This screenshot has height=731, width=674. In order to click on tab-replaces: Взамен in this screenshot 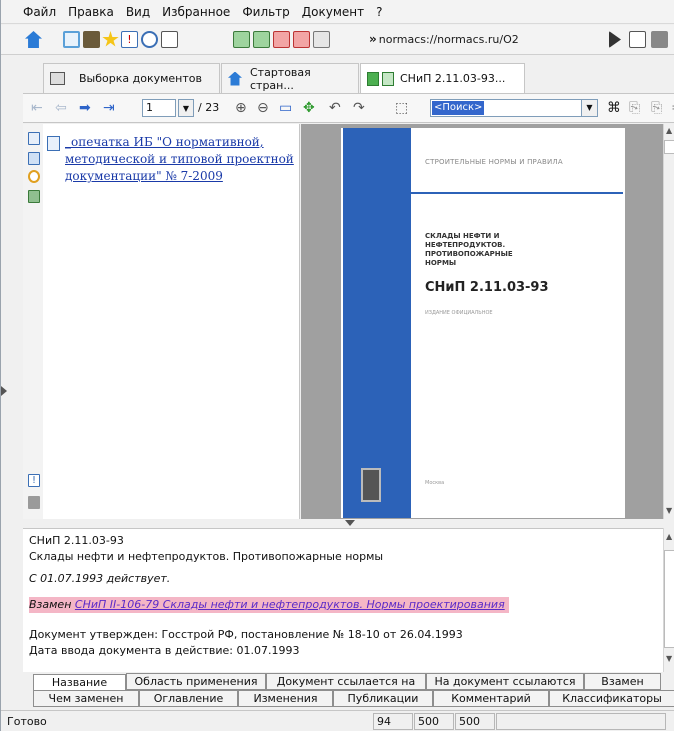, I will do `click(622, 681)`.